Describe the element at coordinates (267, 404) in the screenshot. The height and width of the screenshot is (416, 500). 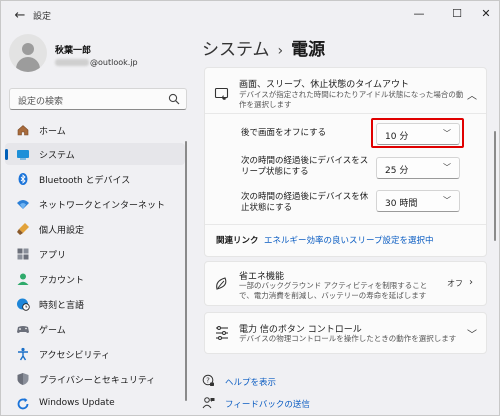
I see `feedback-link: フィードバックの送信` at that location.